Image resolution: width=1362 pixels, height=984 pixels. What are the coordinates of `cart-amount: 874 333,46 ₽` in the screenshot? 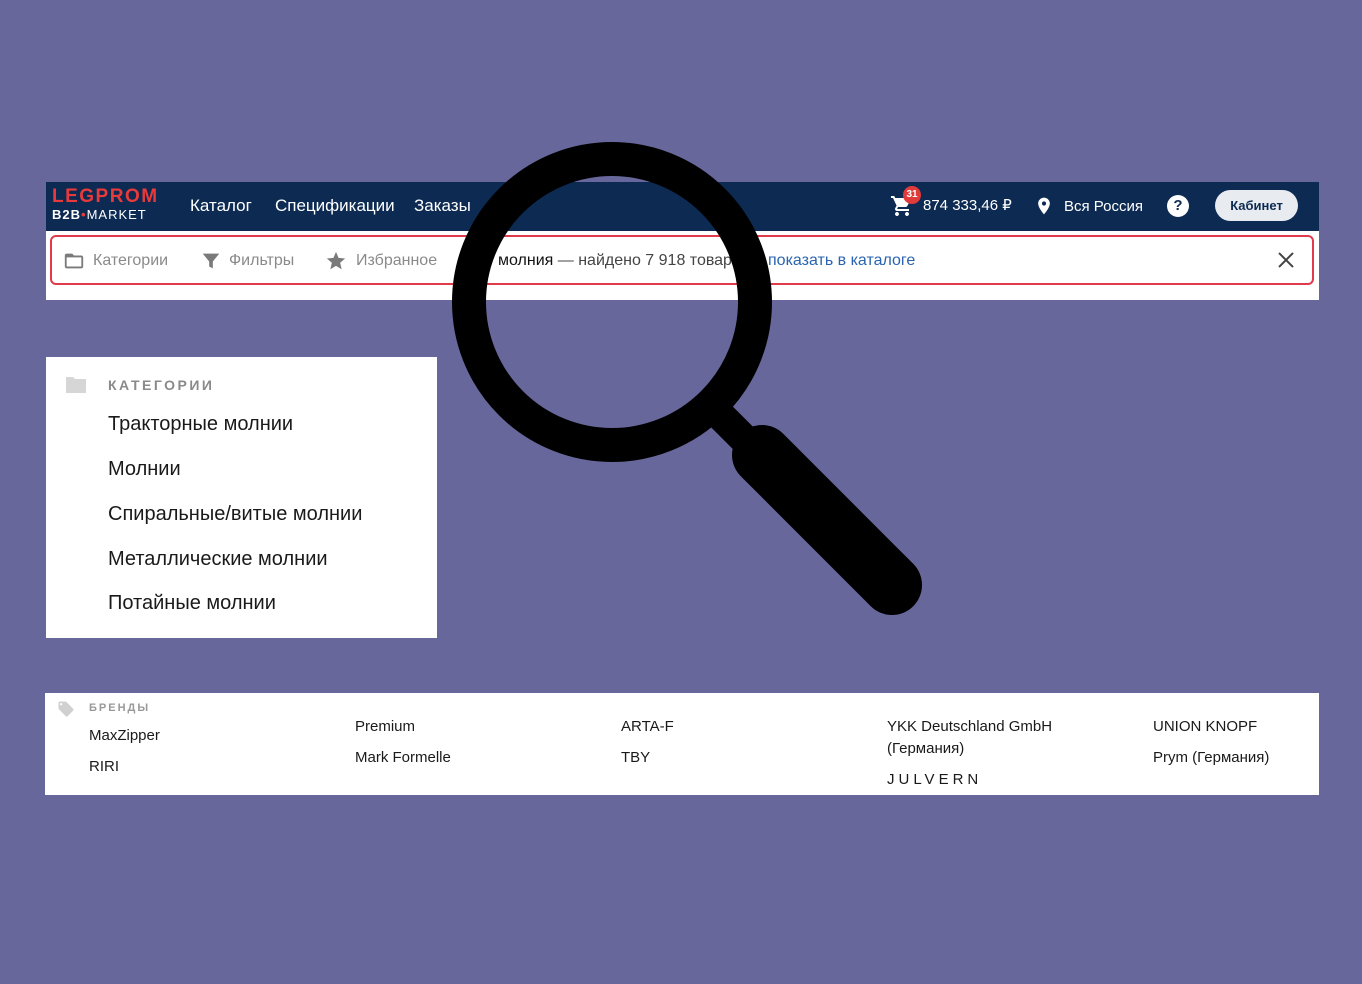 It's located at (967, 205).